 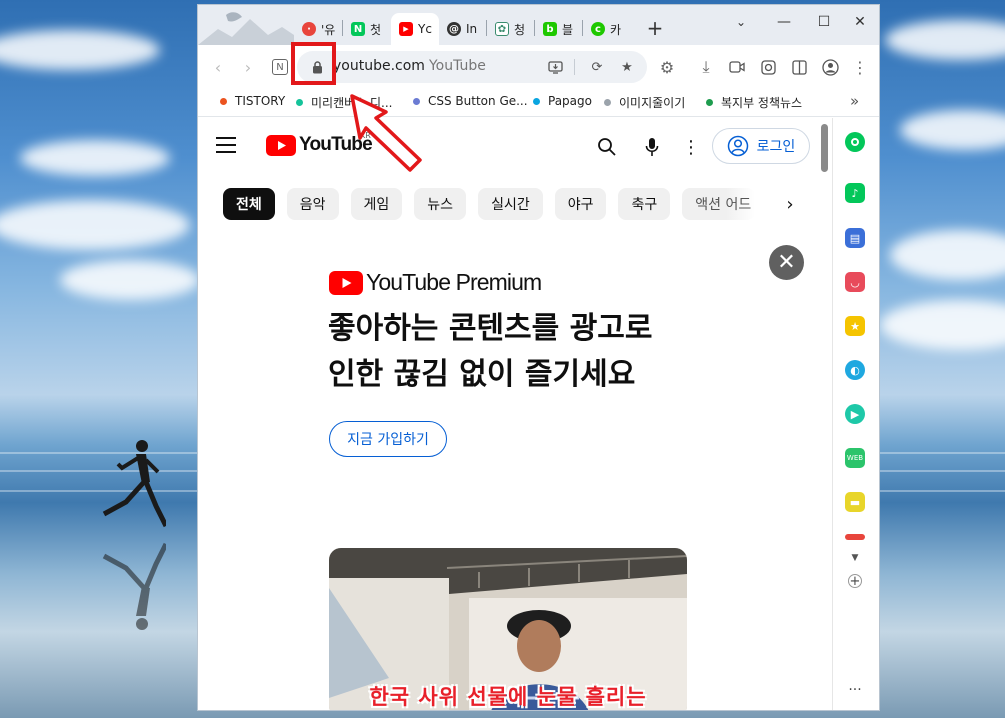 I want to click on scrollbar-thumb, so click(x=824, y=148).